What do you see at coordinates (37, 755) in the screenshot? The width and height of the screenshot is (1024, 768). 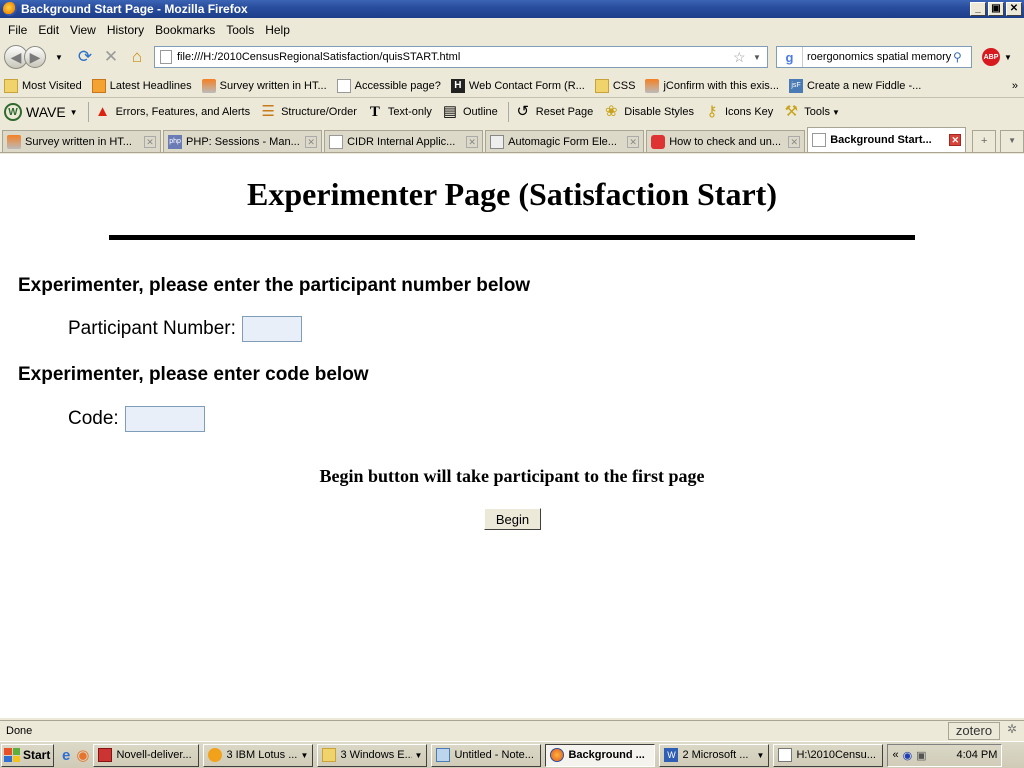 I see `start-label: Start` at bounding box center [37, 755].